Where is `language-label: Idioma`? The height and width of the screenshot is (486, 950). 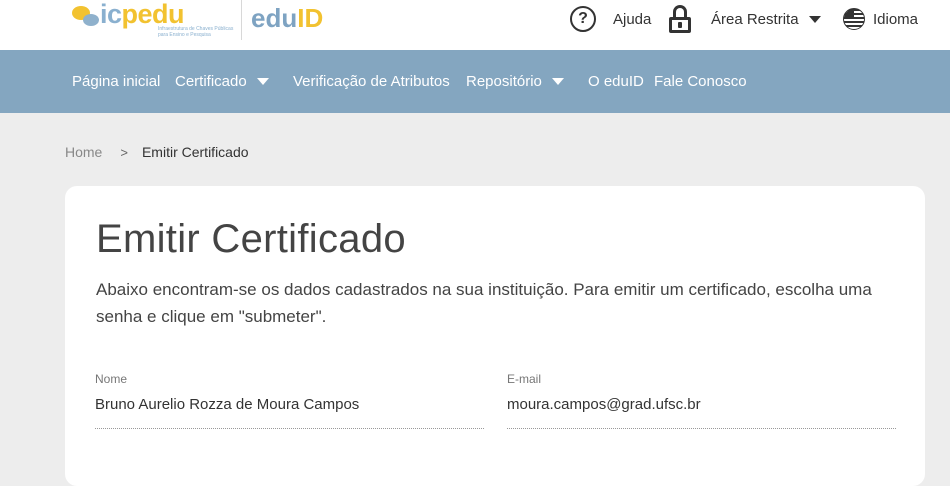
language-label: Idioma is located at coordinates (896, 19).